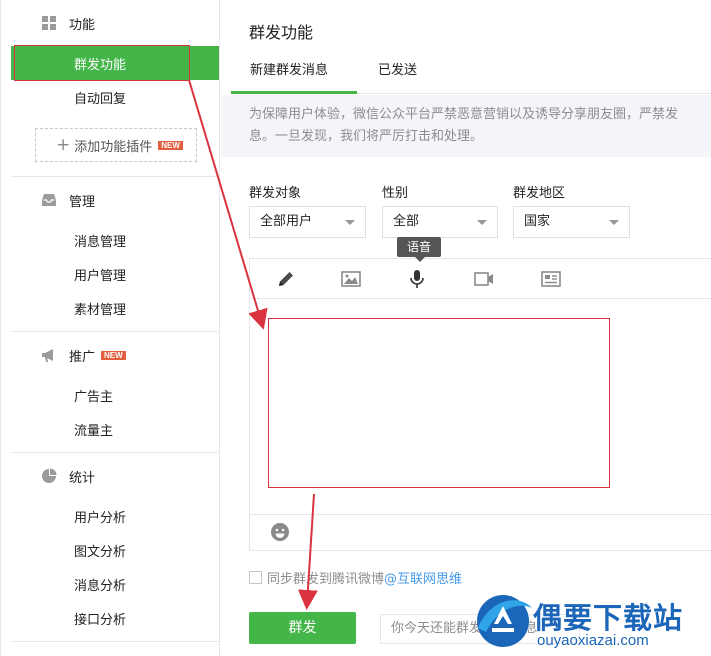 The width and height of the screenshot is (711, 656). I want to click on sidebar-item-advertiser: 广告主, so click(110, 395).